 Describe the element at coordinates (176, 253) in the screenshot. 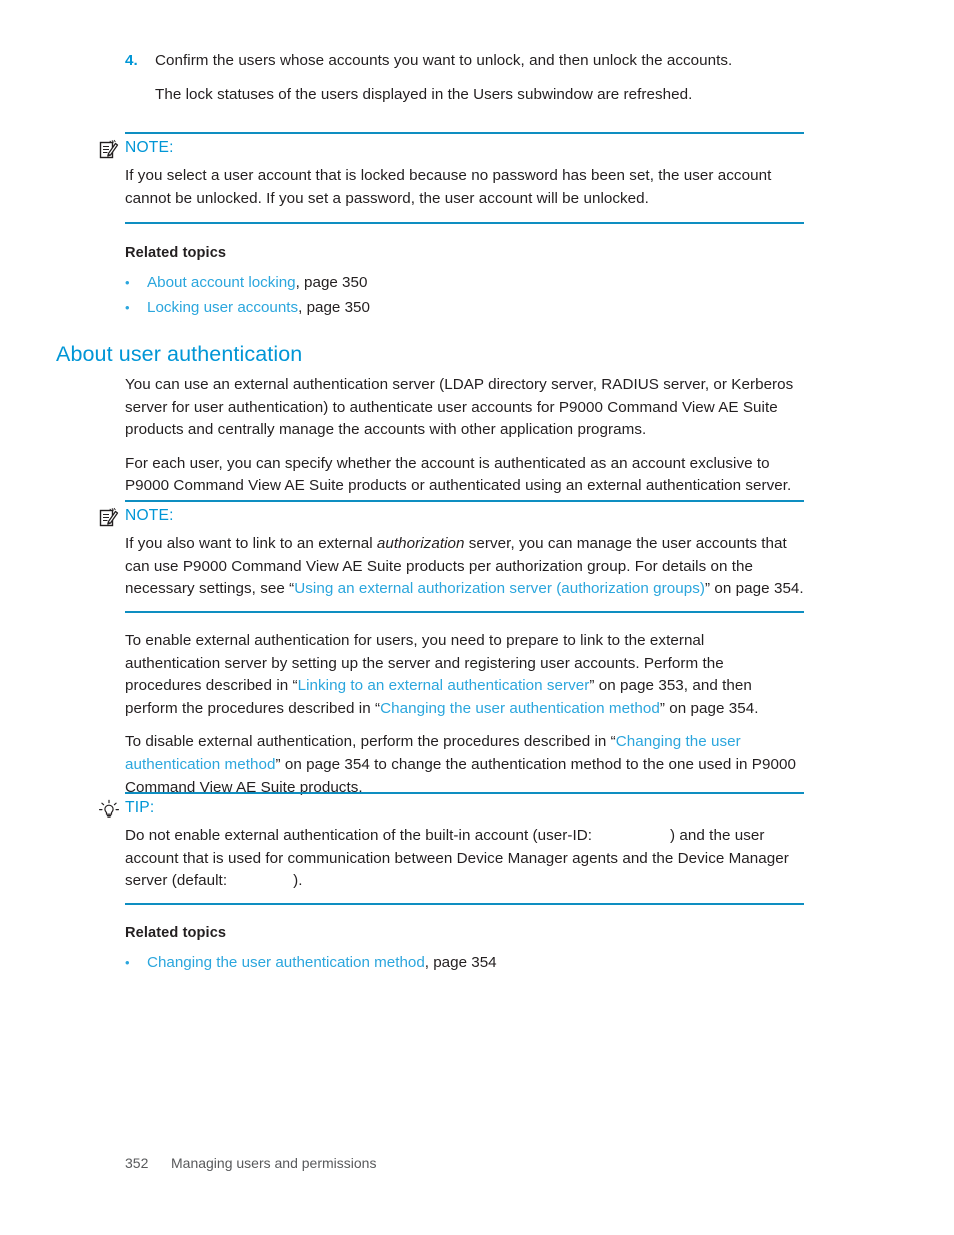

I see `related-topics-1-title: Related topics` at that location.